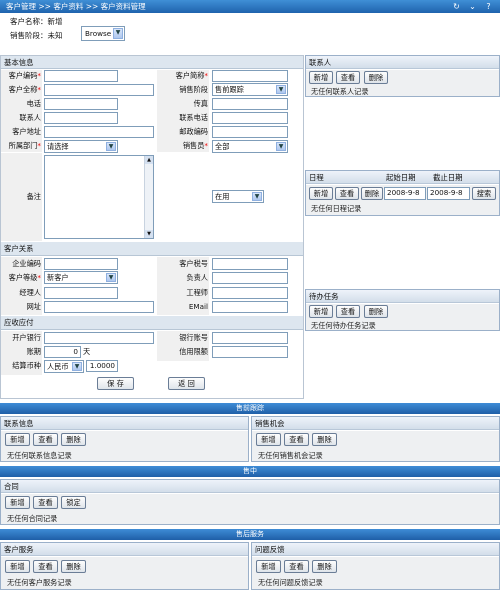  I want to click on credit-label-text: 信用限额, so click(193, 351).